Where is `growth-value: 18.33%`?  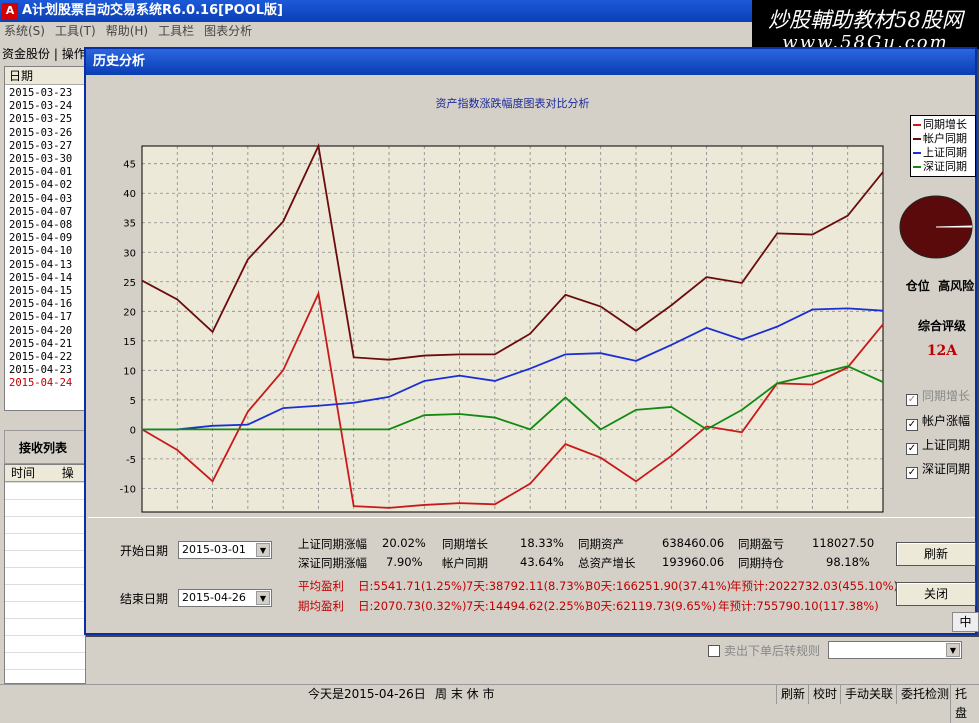
growth-value: 18.33% is located at coordinates (542, 543).